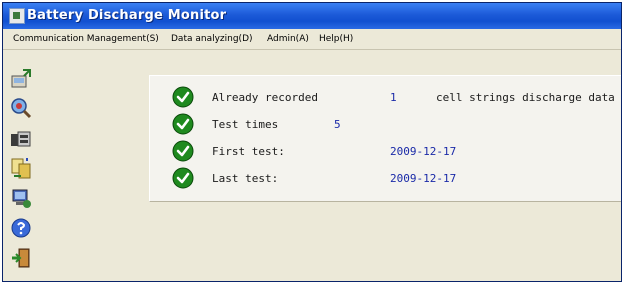 This screenshot has height=284, width=624. What do you see at coordinates (385, 179) in the screenshot?
I see `last-test-row: Last test: 2009-12-17` at bounding box center [385, 179].